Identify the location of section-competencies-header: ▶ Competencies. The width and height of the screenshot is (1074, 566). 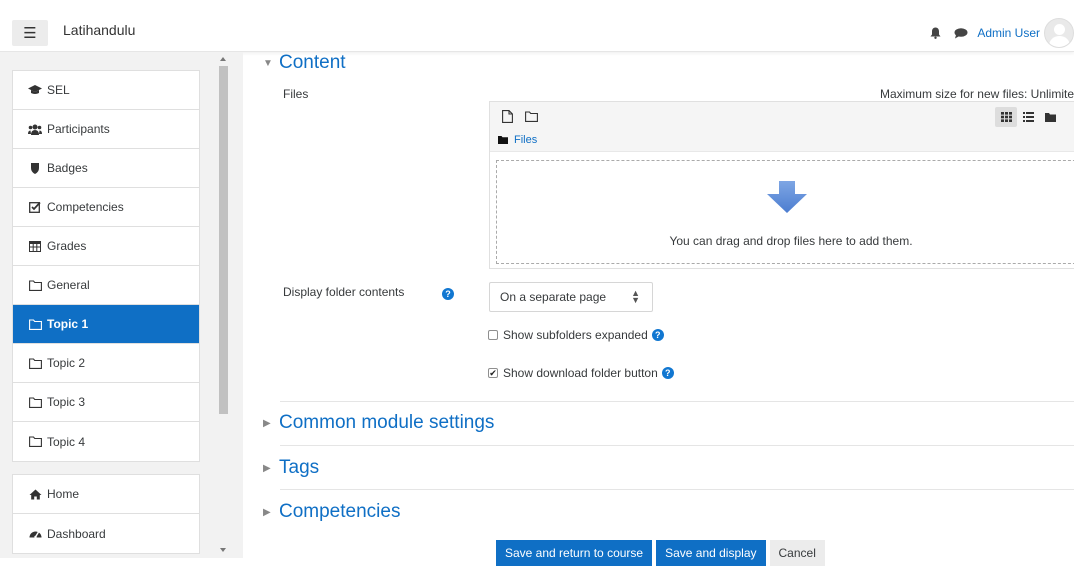
(331, 512).